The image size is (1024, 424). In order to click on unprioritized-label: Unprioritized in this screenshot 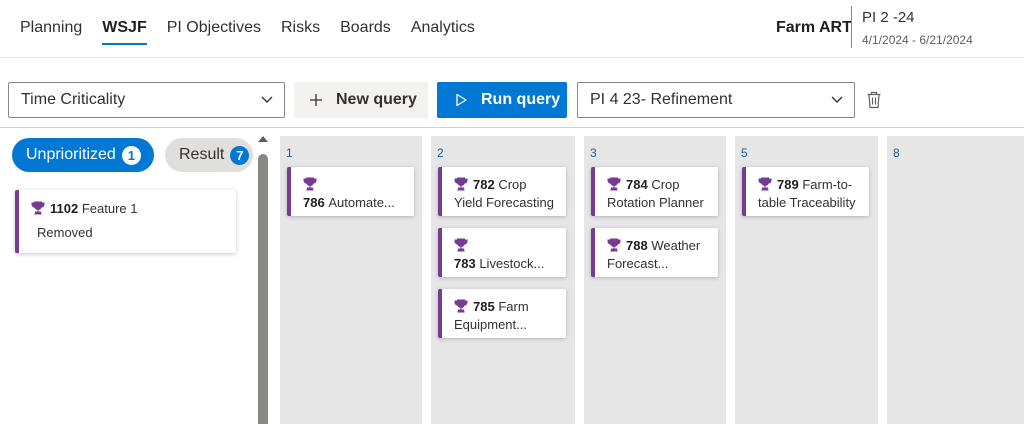, I will do `click(71, 154)`.